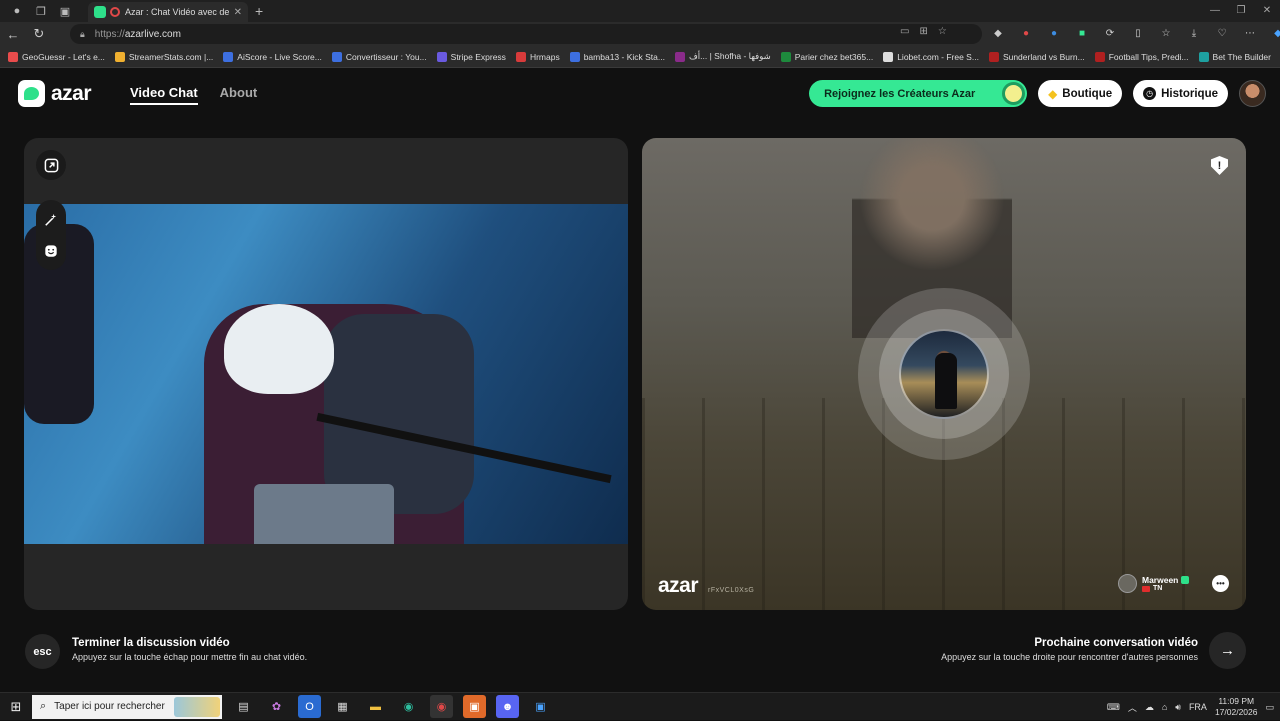 The width and height of the screenshot is (1280, 721). I want to click on chat-icon: •••, so click(1220, 583).